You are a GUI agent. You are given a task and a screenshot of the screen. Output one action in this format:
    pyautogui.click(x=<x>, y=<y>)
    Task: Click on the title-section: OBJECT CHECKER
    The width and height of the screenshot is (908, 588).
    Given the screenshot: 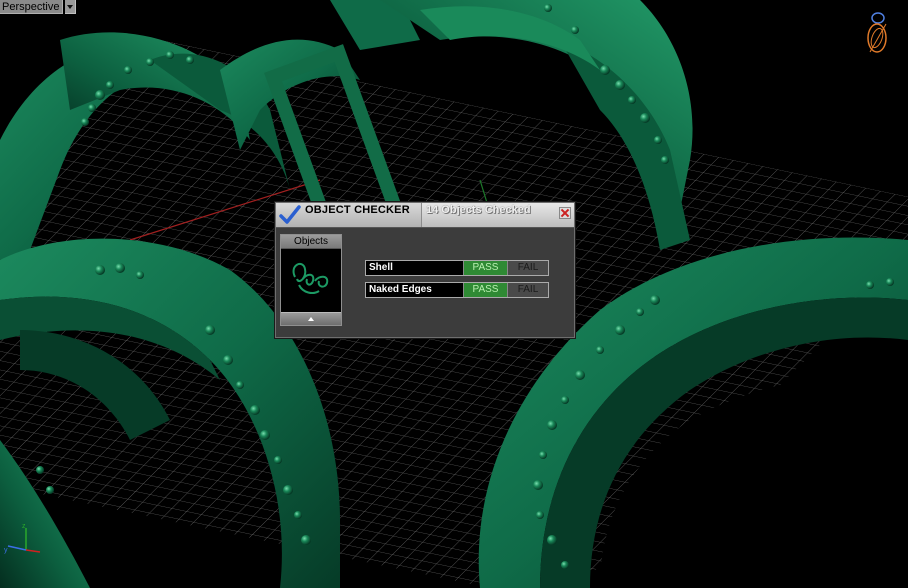 What is the action you would take?
    pyautogui.click(x=349, y=215)
    